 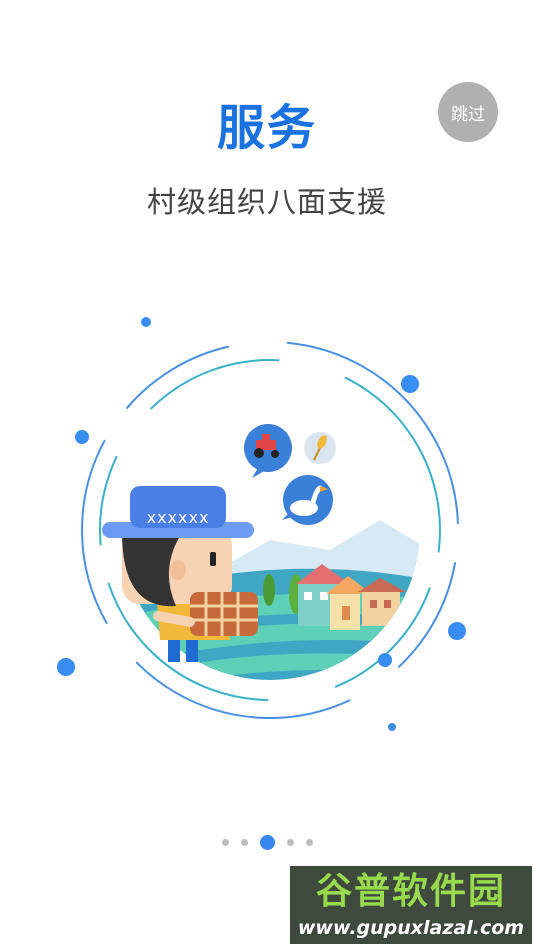 I want to click on watermark-name: 谷普软件园, so click(x=410, y=891).